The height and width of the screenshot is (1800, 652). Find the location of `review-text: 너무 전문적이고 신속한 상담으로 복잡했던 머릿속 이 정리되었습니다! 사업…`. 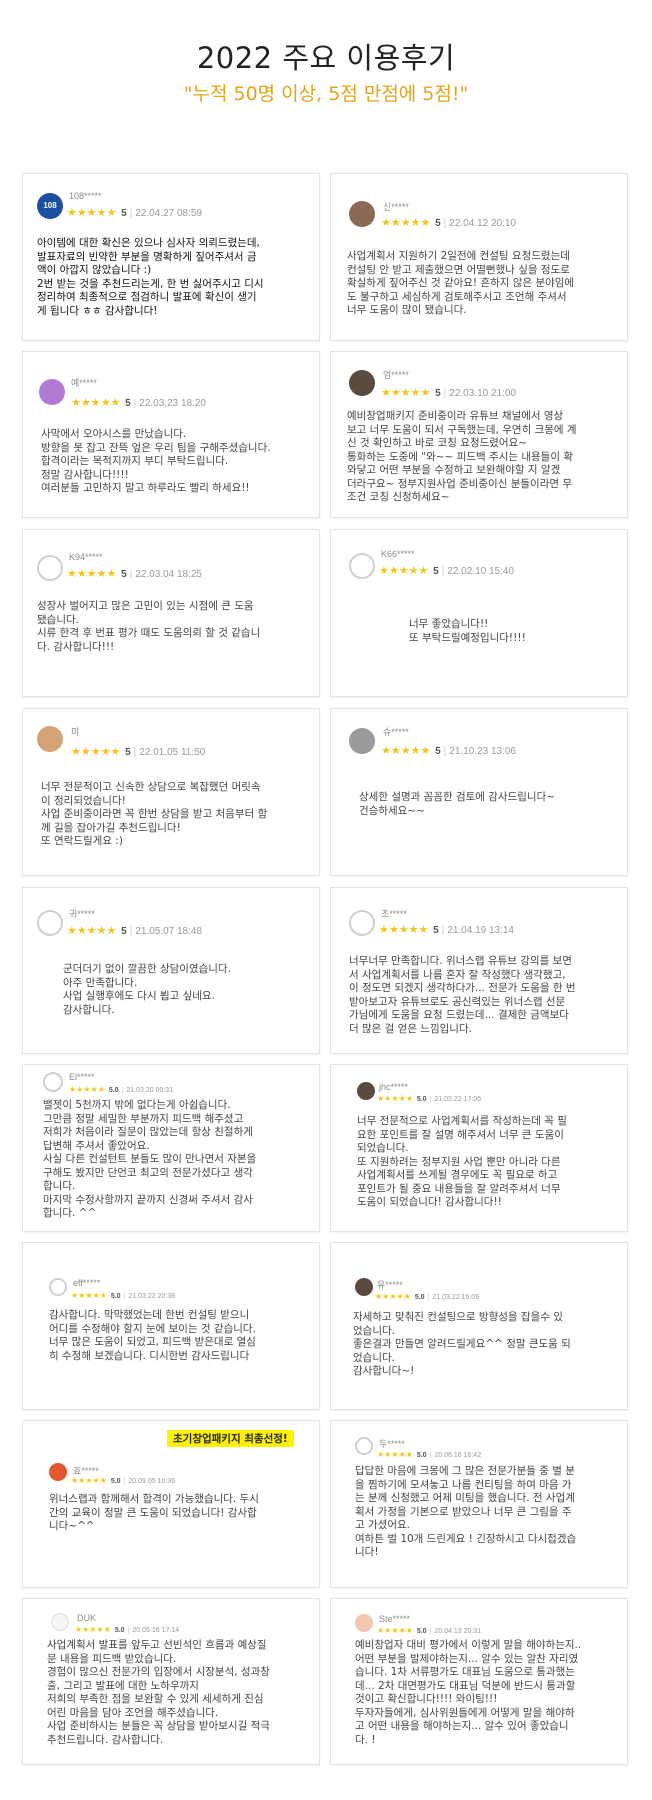

review-text: 너무 전문적이고 신속한 상담으로 복잡했던 머릿속 이 정리되었습니다! 사업… is located at coordinates (154, 814).